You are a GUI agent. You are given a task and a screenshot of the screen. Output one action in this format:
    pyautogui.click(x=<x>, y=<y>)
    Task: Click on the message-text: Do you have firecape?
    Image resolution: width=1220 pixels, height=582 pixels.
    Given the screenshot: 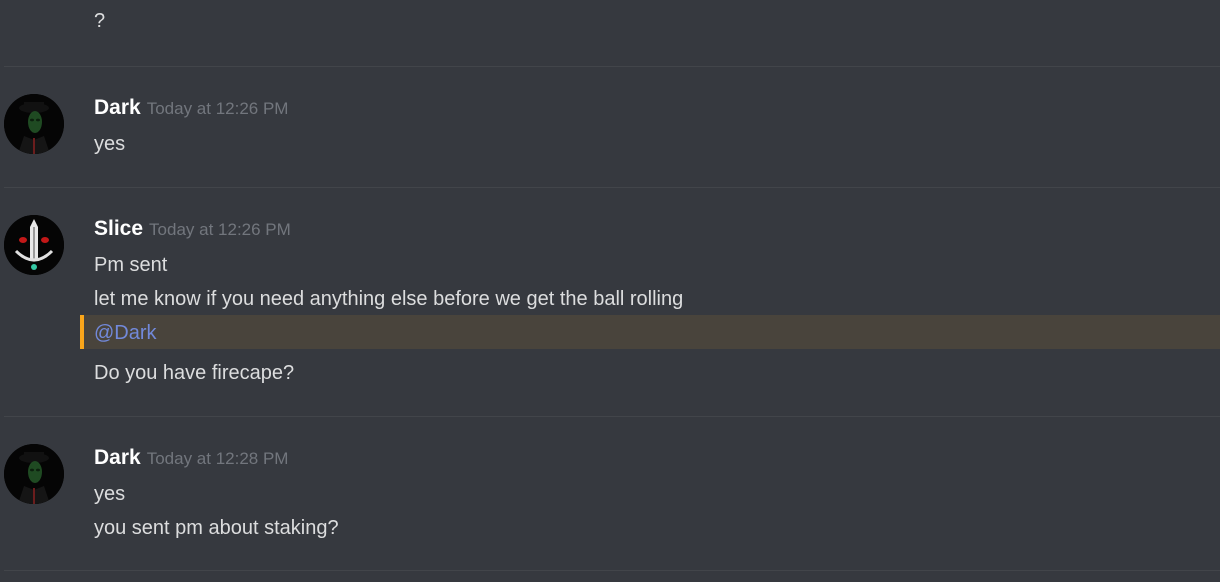 What is the action you would take?
    pyautogui.click(x=194, y=373)
    